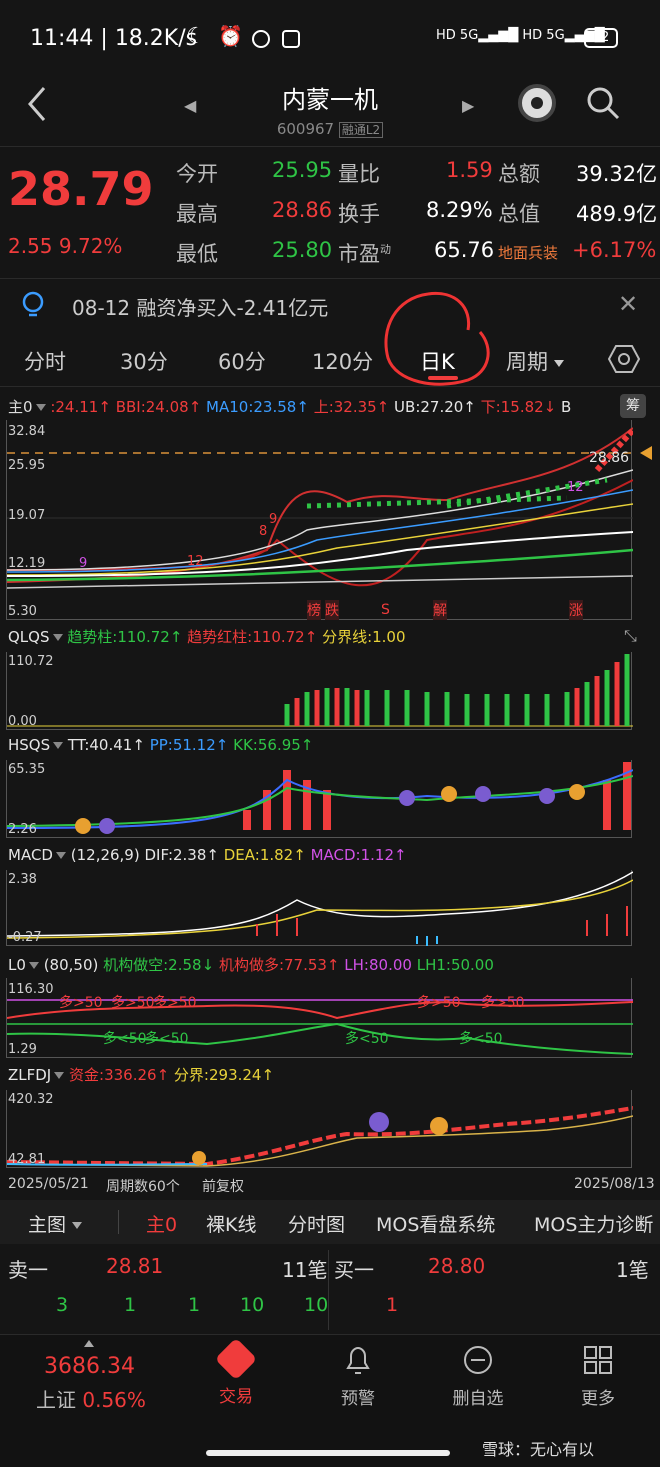 The height and width of the screenshot is (1467, 660). Describe the element at coordinates (328, 1453) in the screenshot. I see `home-indicator` at that location.